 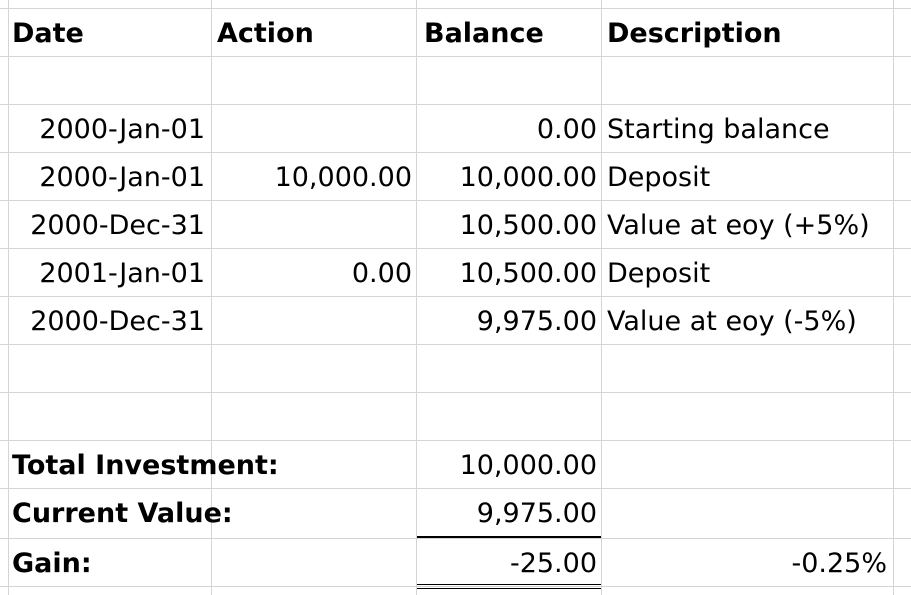 I want to click on subtotal-underline, so click(x=509, y=537).